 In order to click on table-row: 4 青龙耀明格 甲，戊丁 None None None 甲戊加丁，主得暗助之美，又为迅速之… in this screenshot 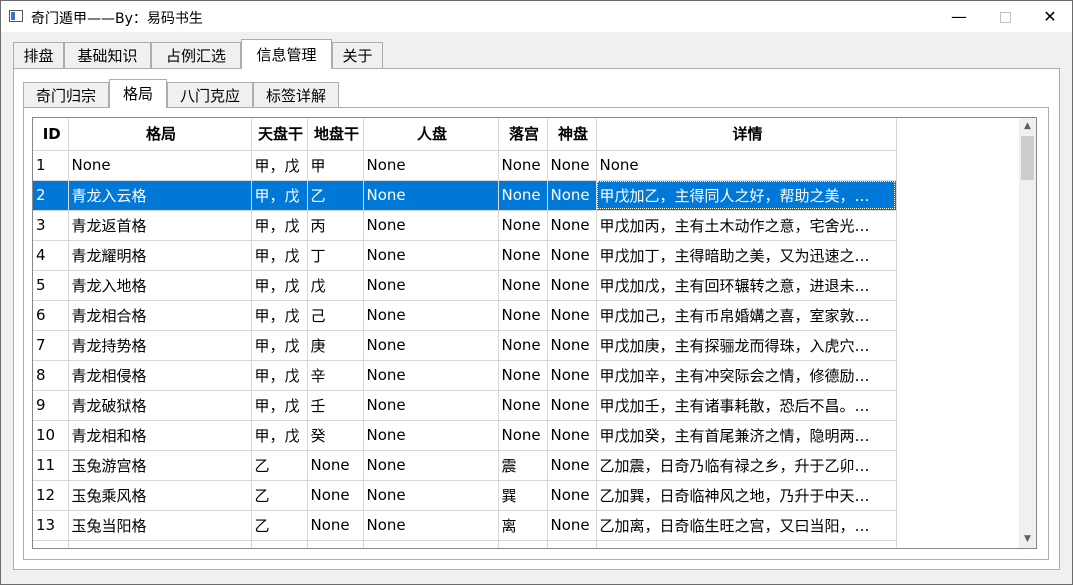, I will do `click(465, 255)`.